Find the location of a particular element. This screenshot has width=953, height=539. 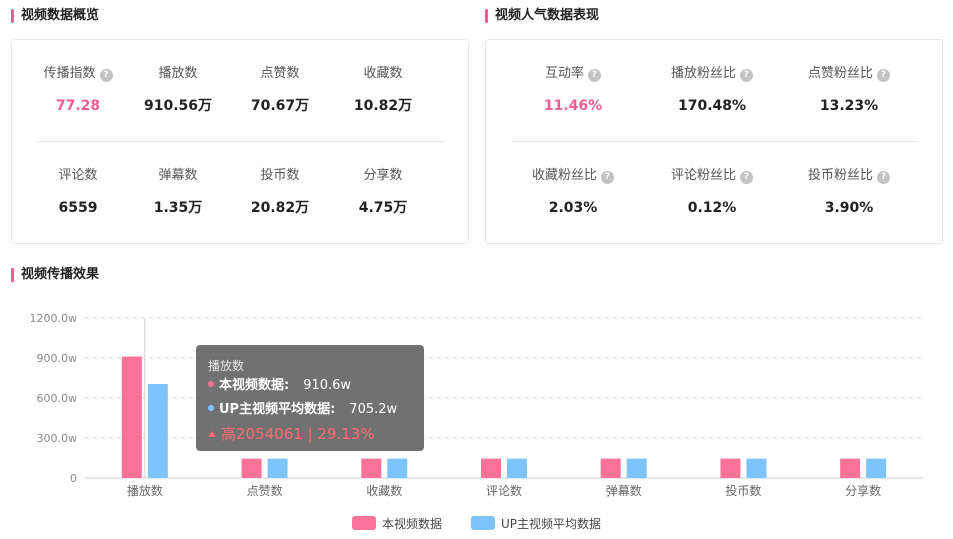

legend-label-current: 本视频数据 is located at coordinates (412, 523).